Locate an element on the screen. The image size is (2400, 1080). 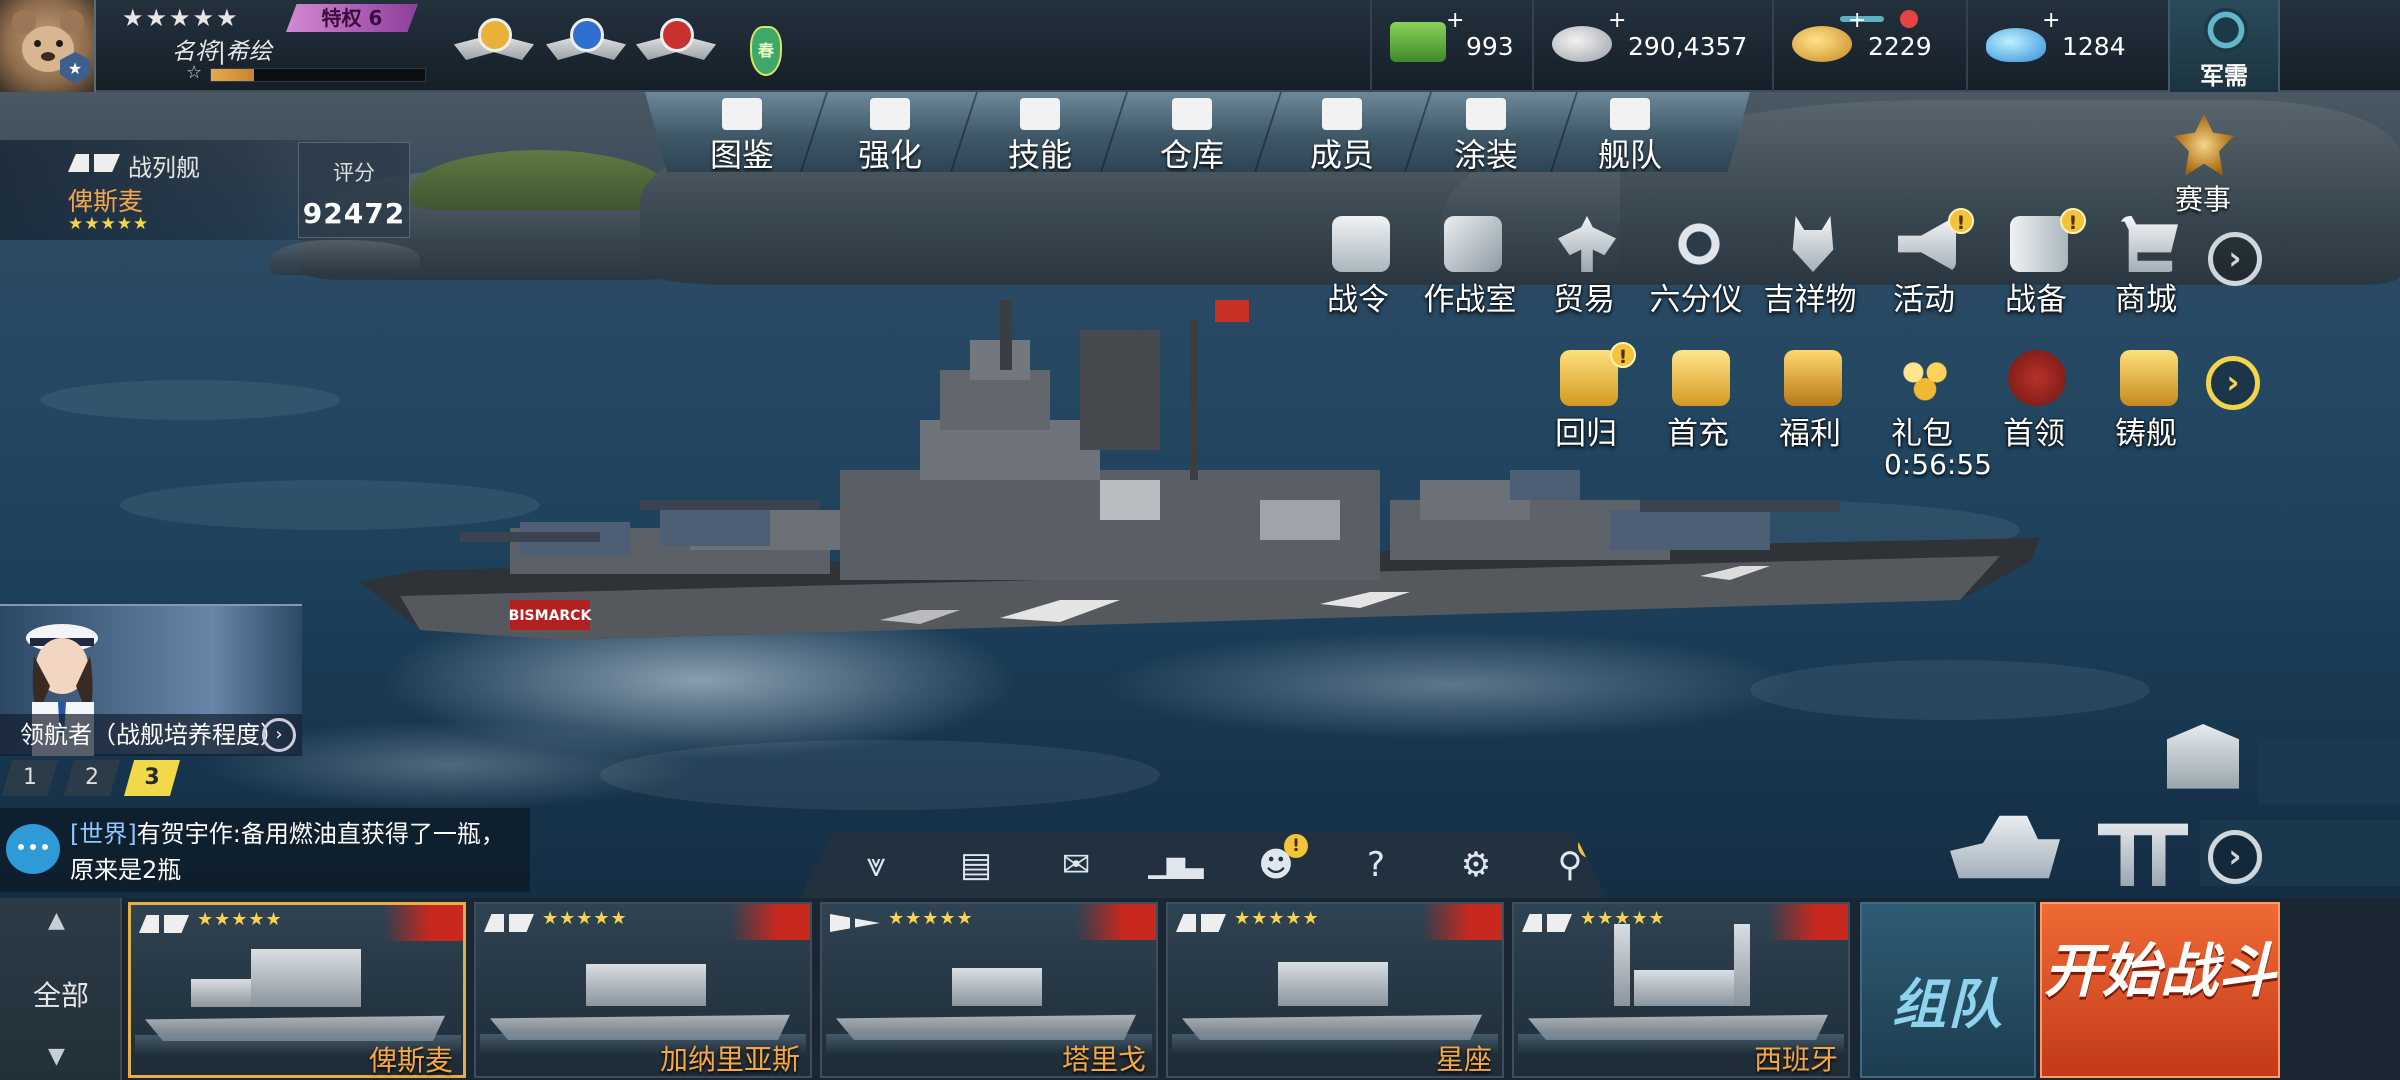
main-nav-tabs: 图鉴 强化 技能 仓库 成员 涂装 舰队 is located at coordinates (1197, 132).